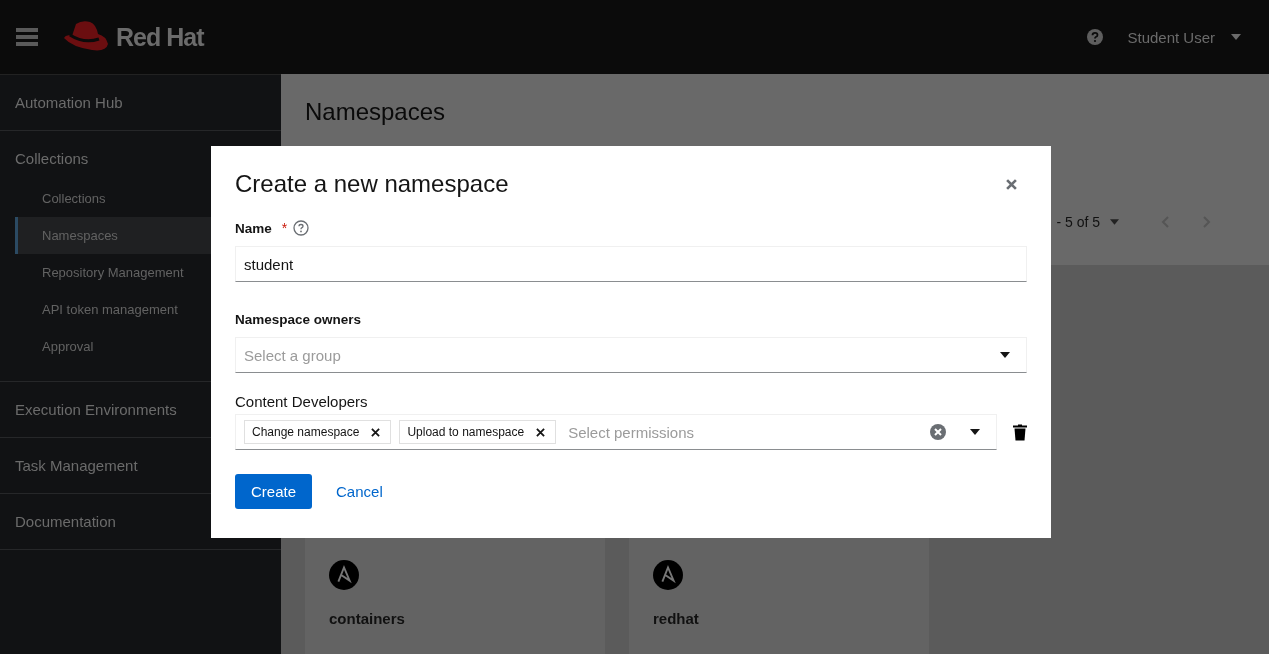  What do you see at coordinates (253, 228) in the screenshot?
I see `field-label: Name` at bounding box center [253, 228].